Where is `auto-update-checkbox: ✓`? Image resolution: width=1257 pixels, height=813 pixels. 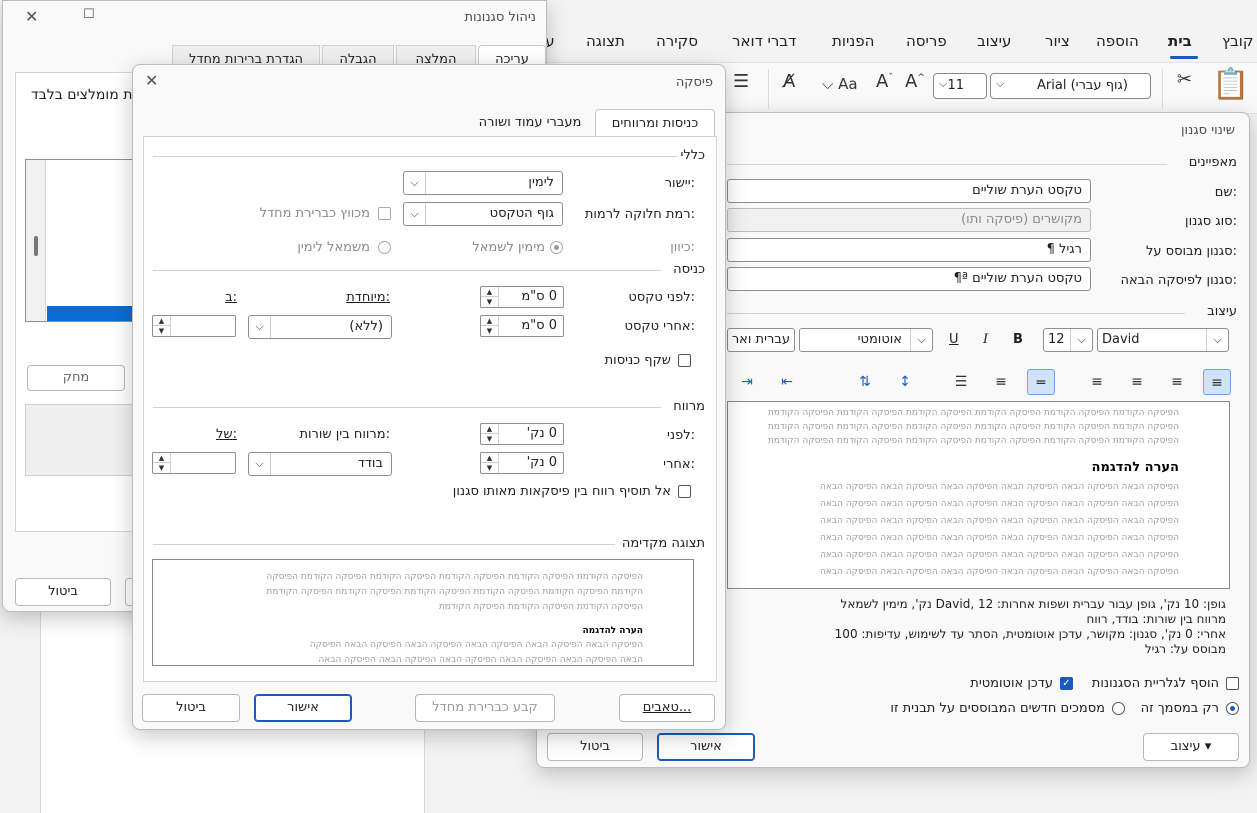 auto-update-checkbox: ✓ is located at coordinates (1066, 683).